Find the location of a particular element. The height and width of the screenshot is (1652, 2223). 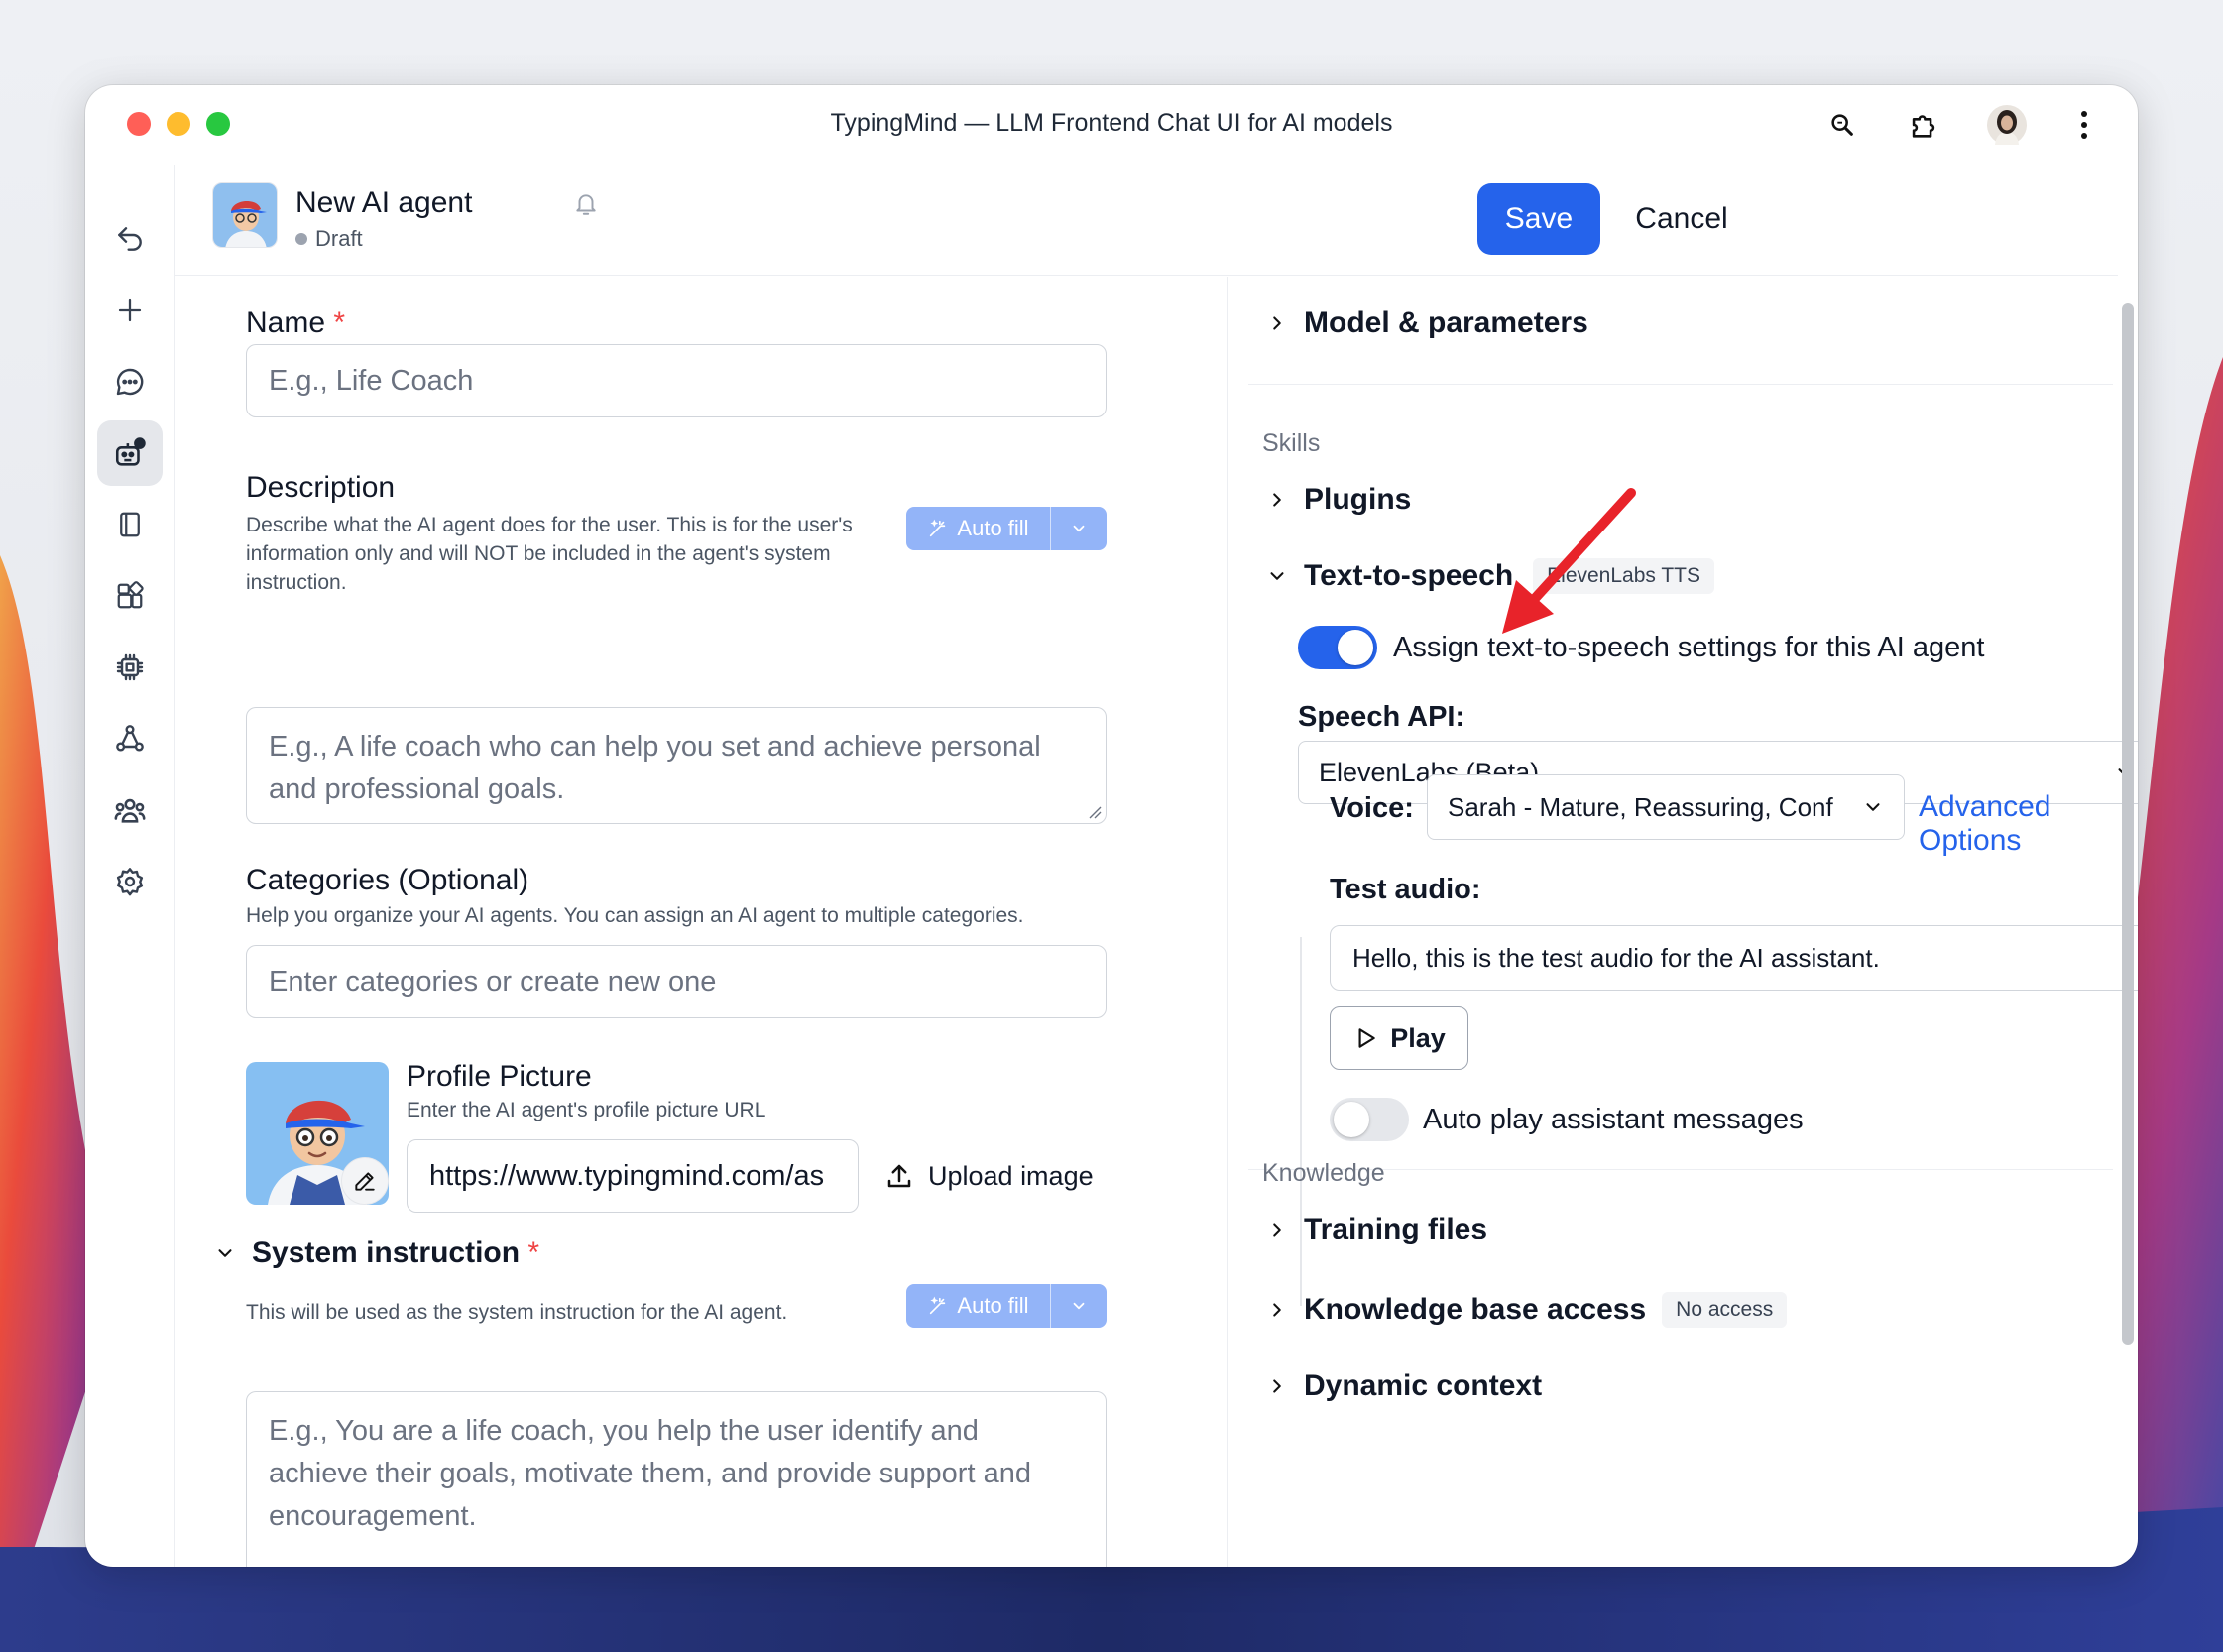

categories-placeholder: Enter categories or create new one is located at coordinates (493, 981).